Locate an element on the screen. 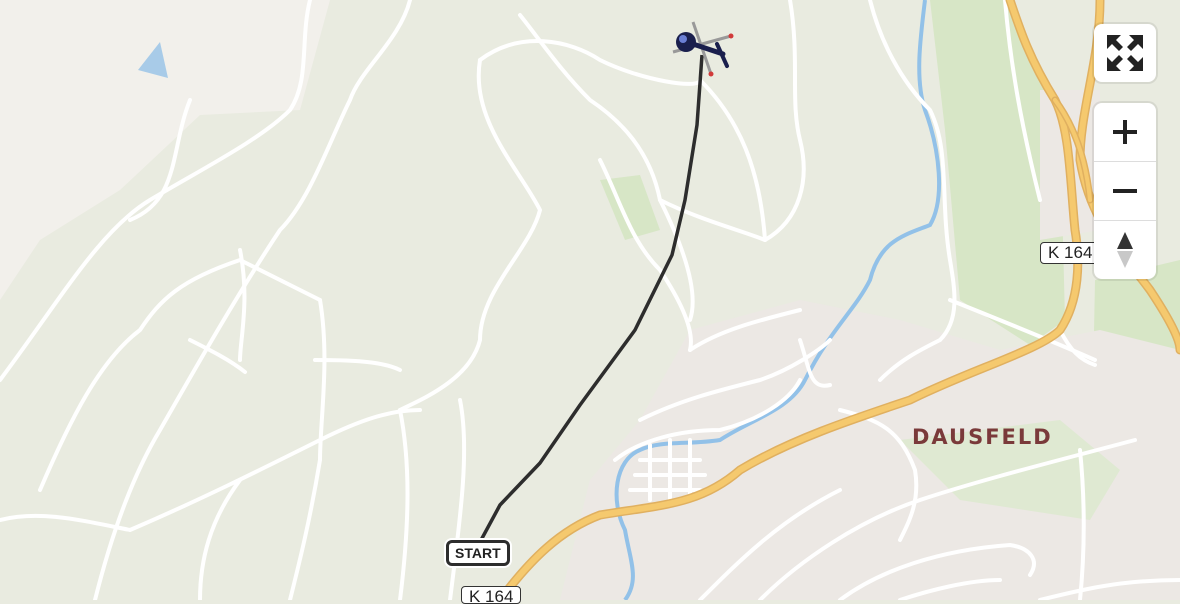 Image resolution: width=1180 pixels, height=604 pixels. fullscreen-button is located at coordinates (1125, 53).